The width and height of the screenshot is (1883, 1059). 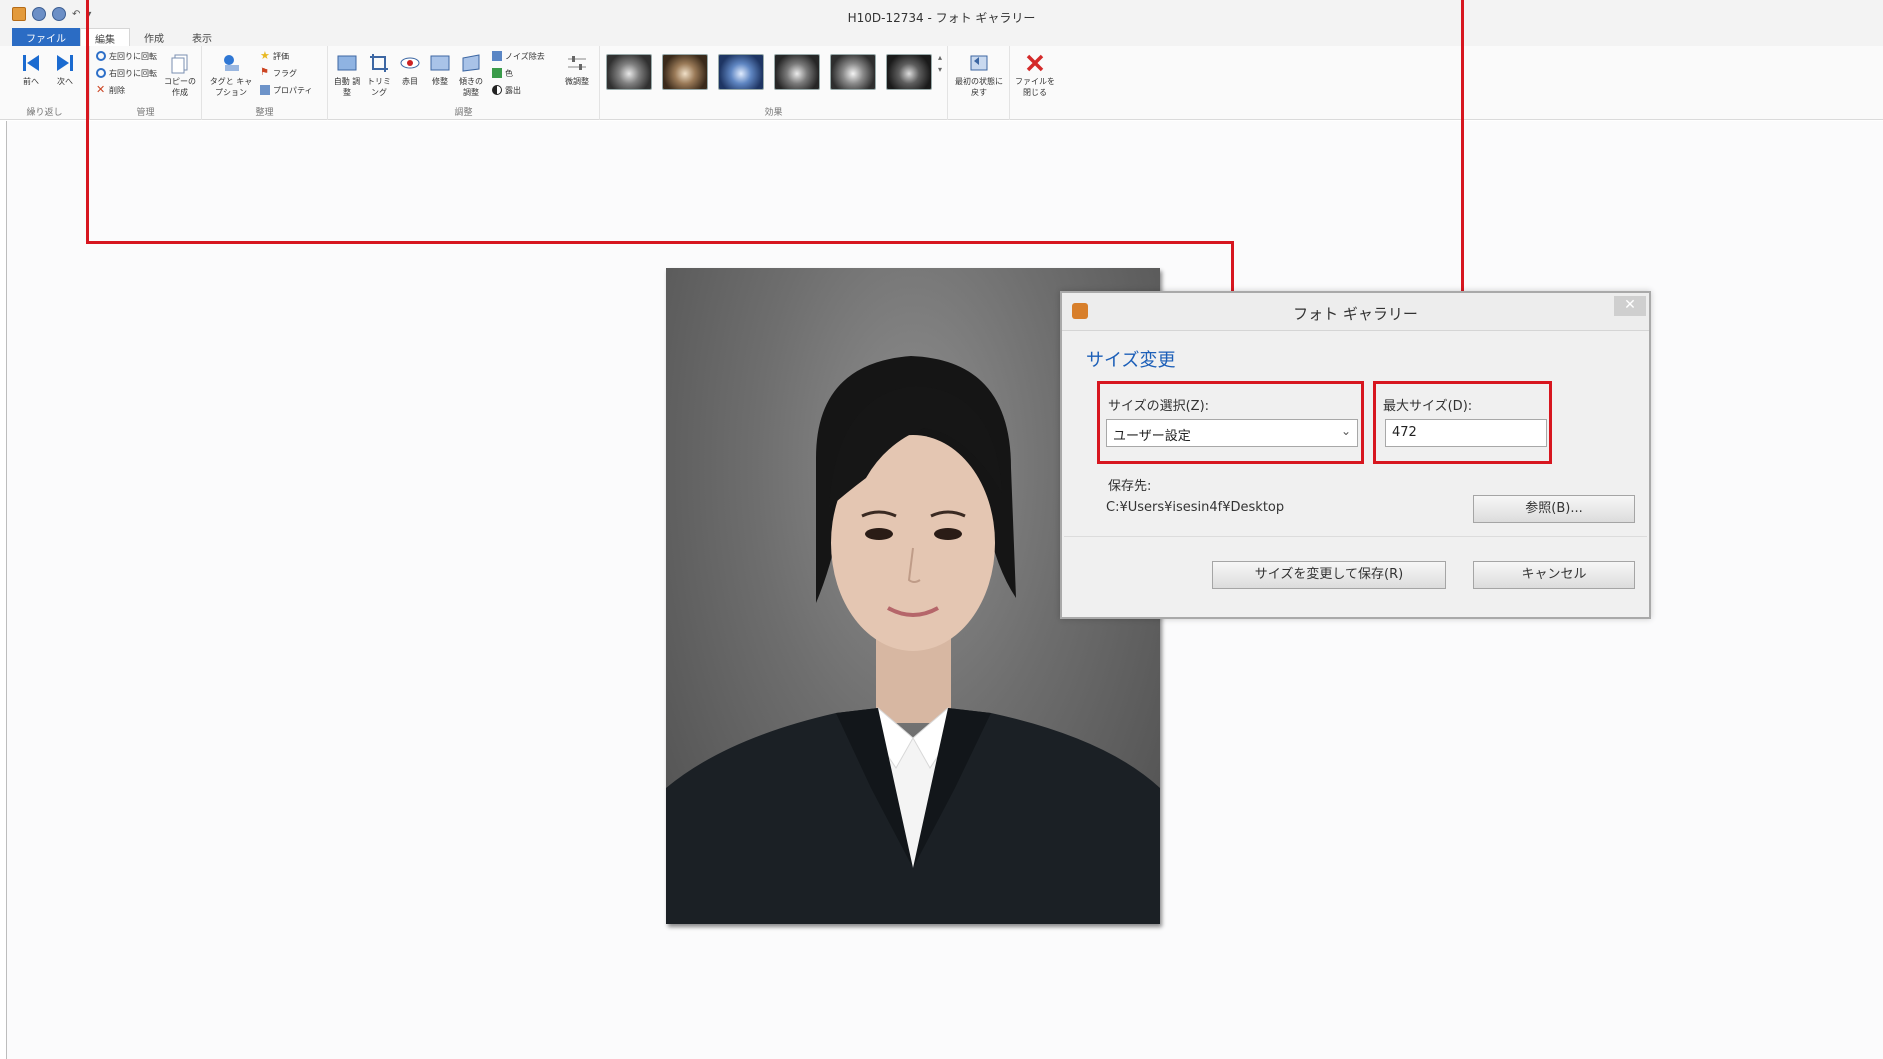 I want to click on flag-button: ⚑ フラグ, so click(x=278, y=73).